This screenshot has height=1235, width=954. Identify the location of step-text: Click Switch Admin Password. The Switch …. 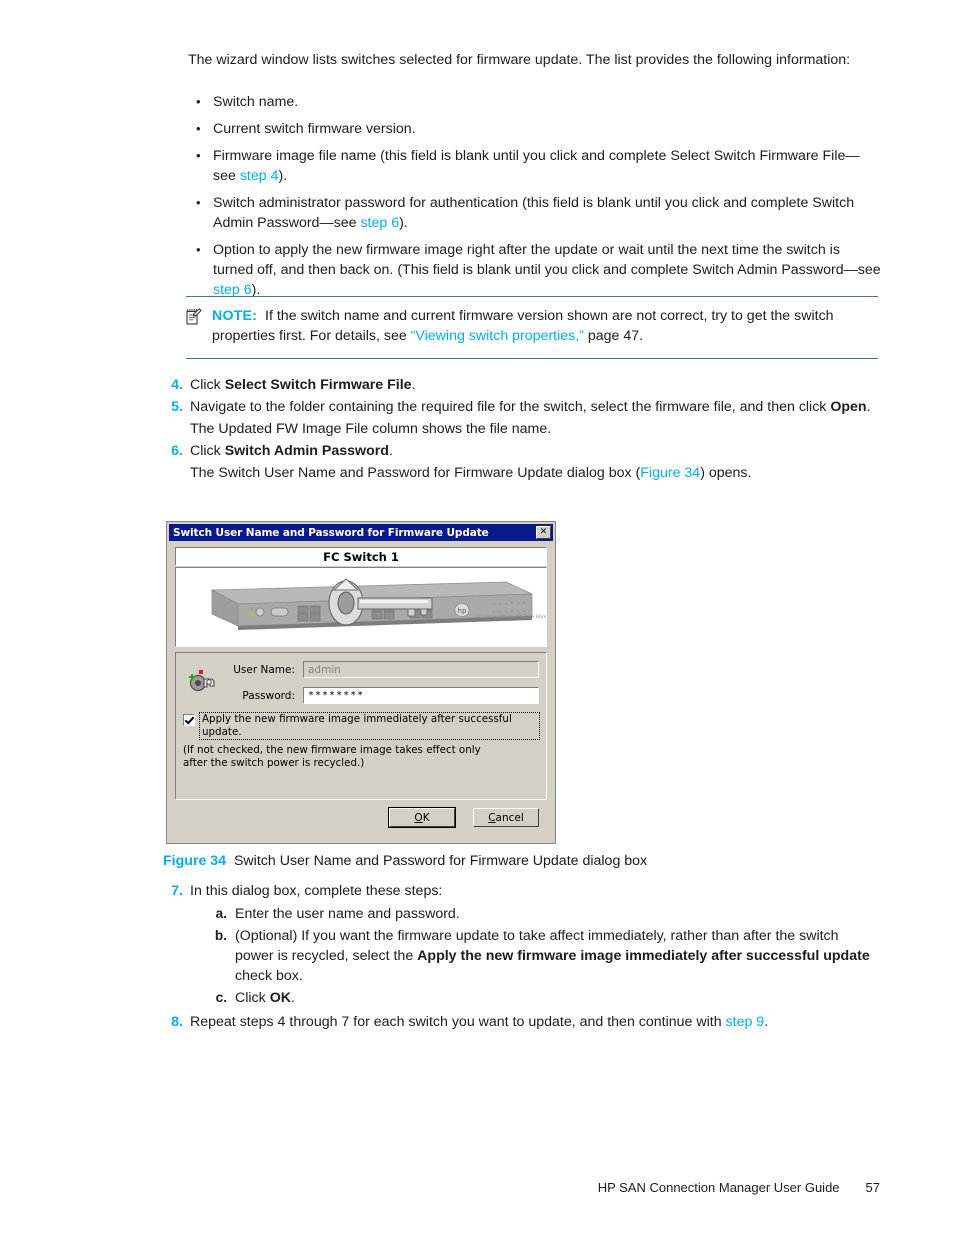
(531, 462).